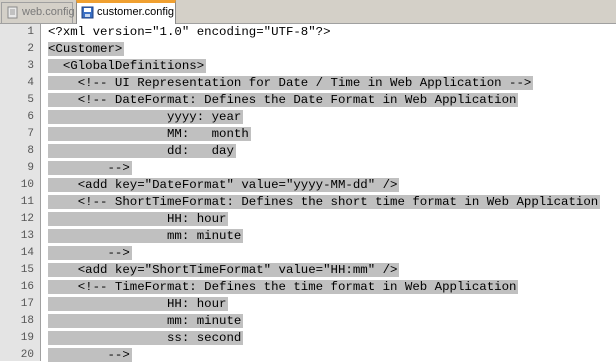 Image resolution: width=616 pixels, height=364 pixels. What do you see at coordinates (308, 12) in the screenshot?
I see `tab-bar: web.config customer.config` at bounding box center [308, 12].